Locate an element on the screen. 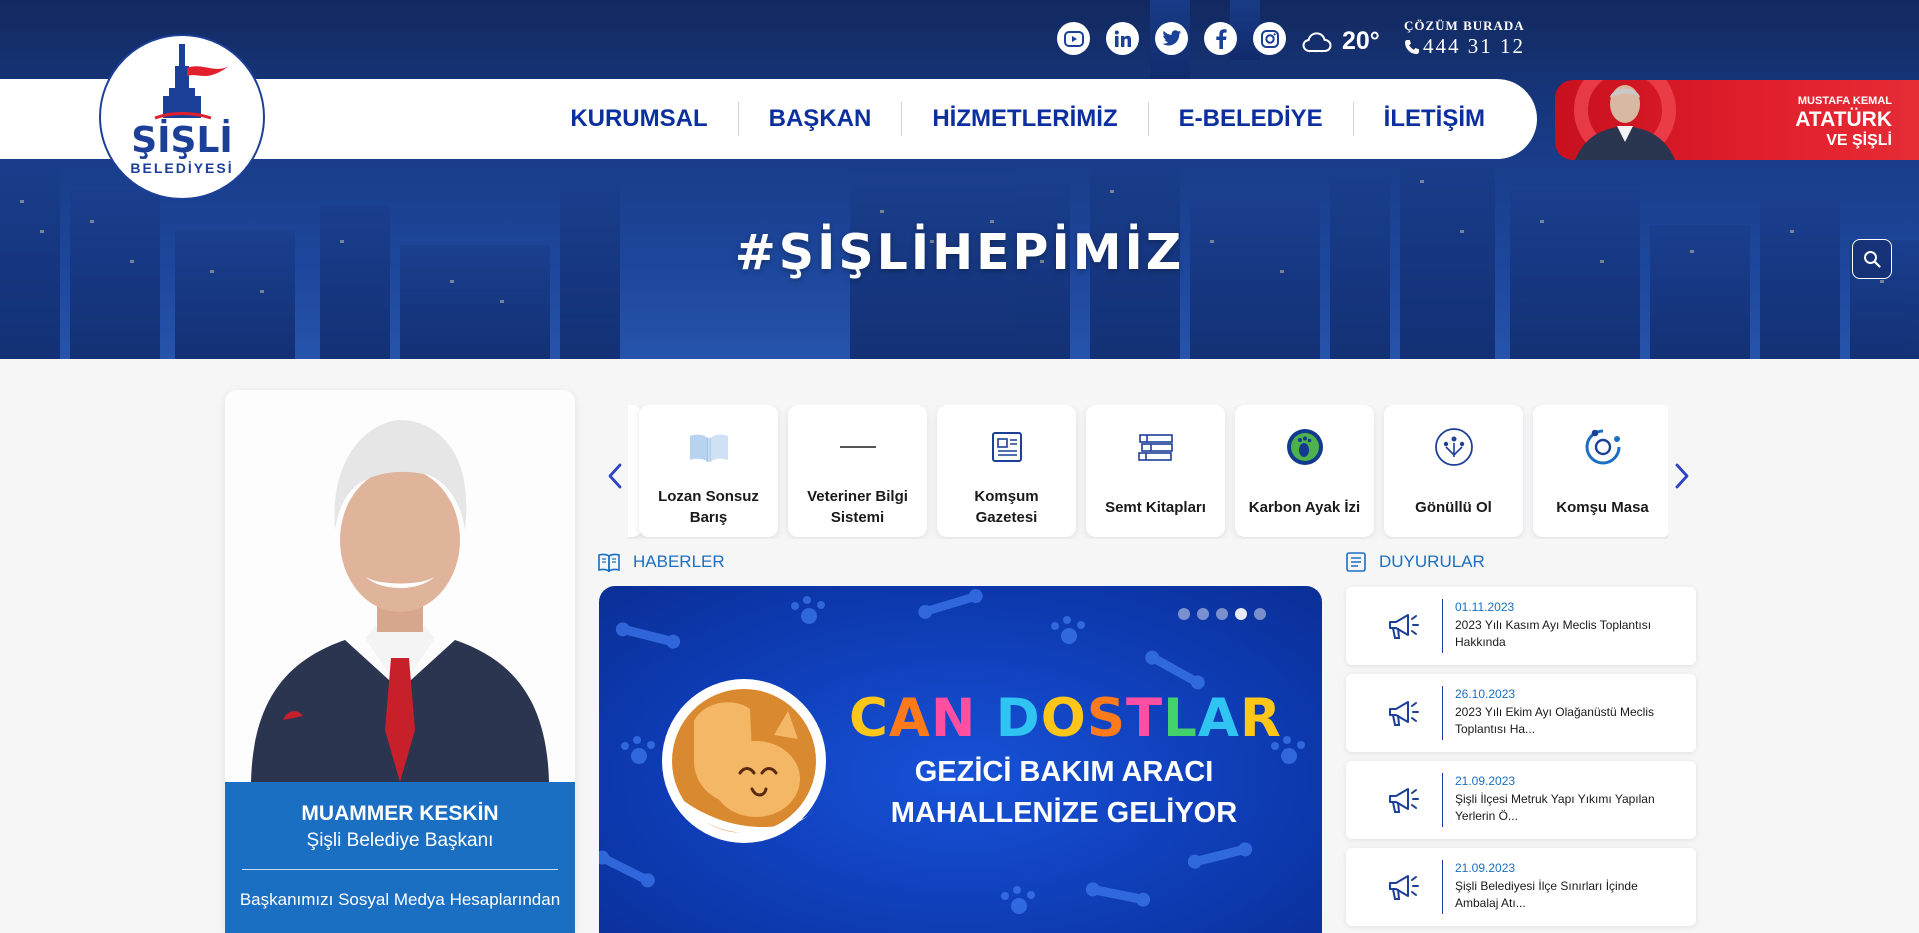 This screenshot has width=1919, height=933. nav-item-e-belediye: E-BELEDİYE is located at coordinates (1251, 119).